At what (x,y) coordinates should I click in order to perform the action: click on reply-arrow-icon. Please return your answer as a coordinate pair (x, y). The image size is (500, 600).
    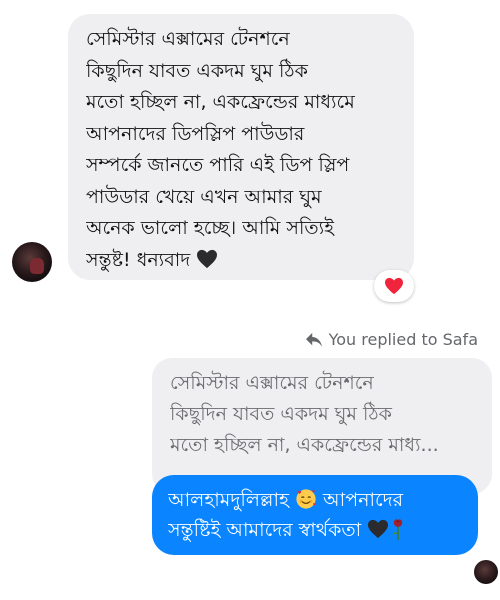
    Looking at the image, I should click on (313, 339).